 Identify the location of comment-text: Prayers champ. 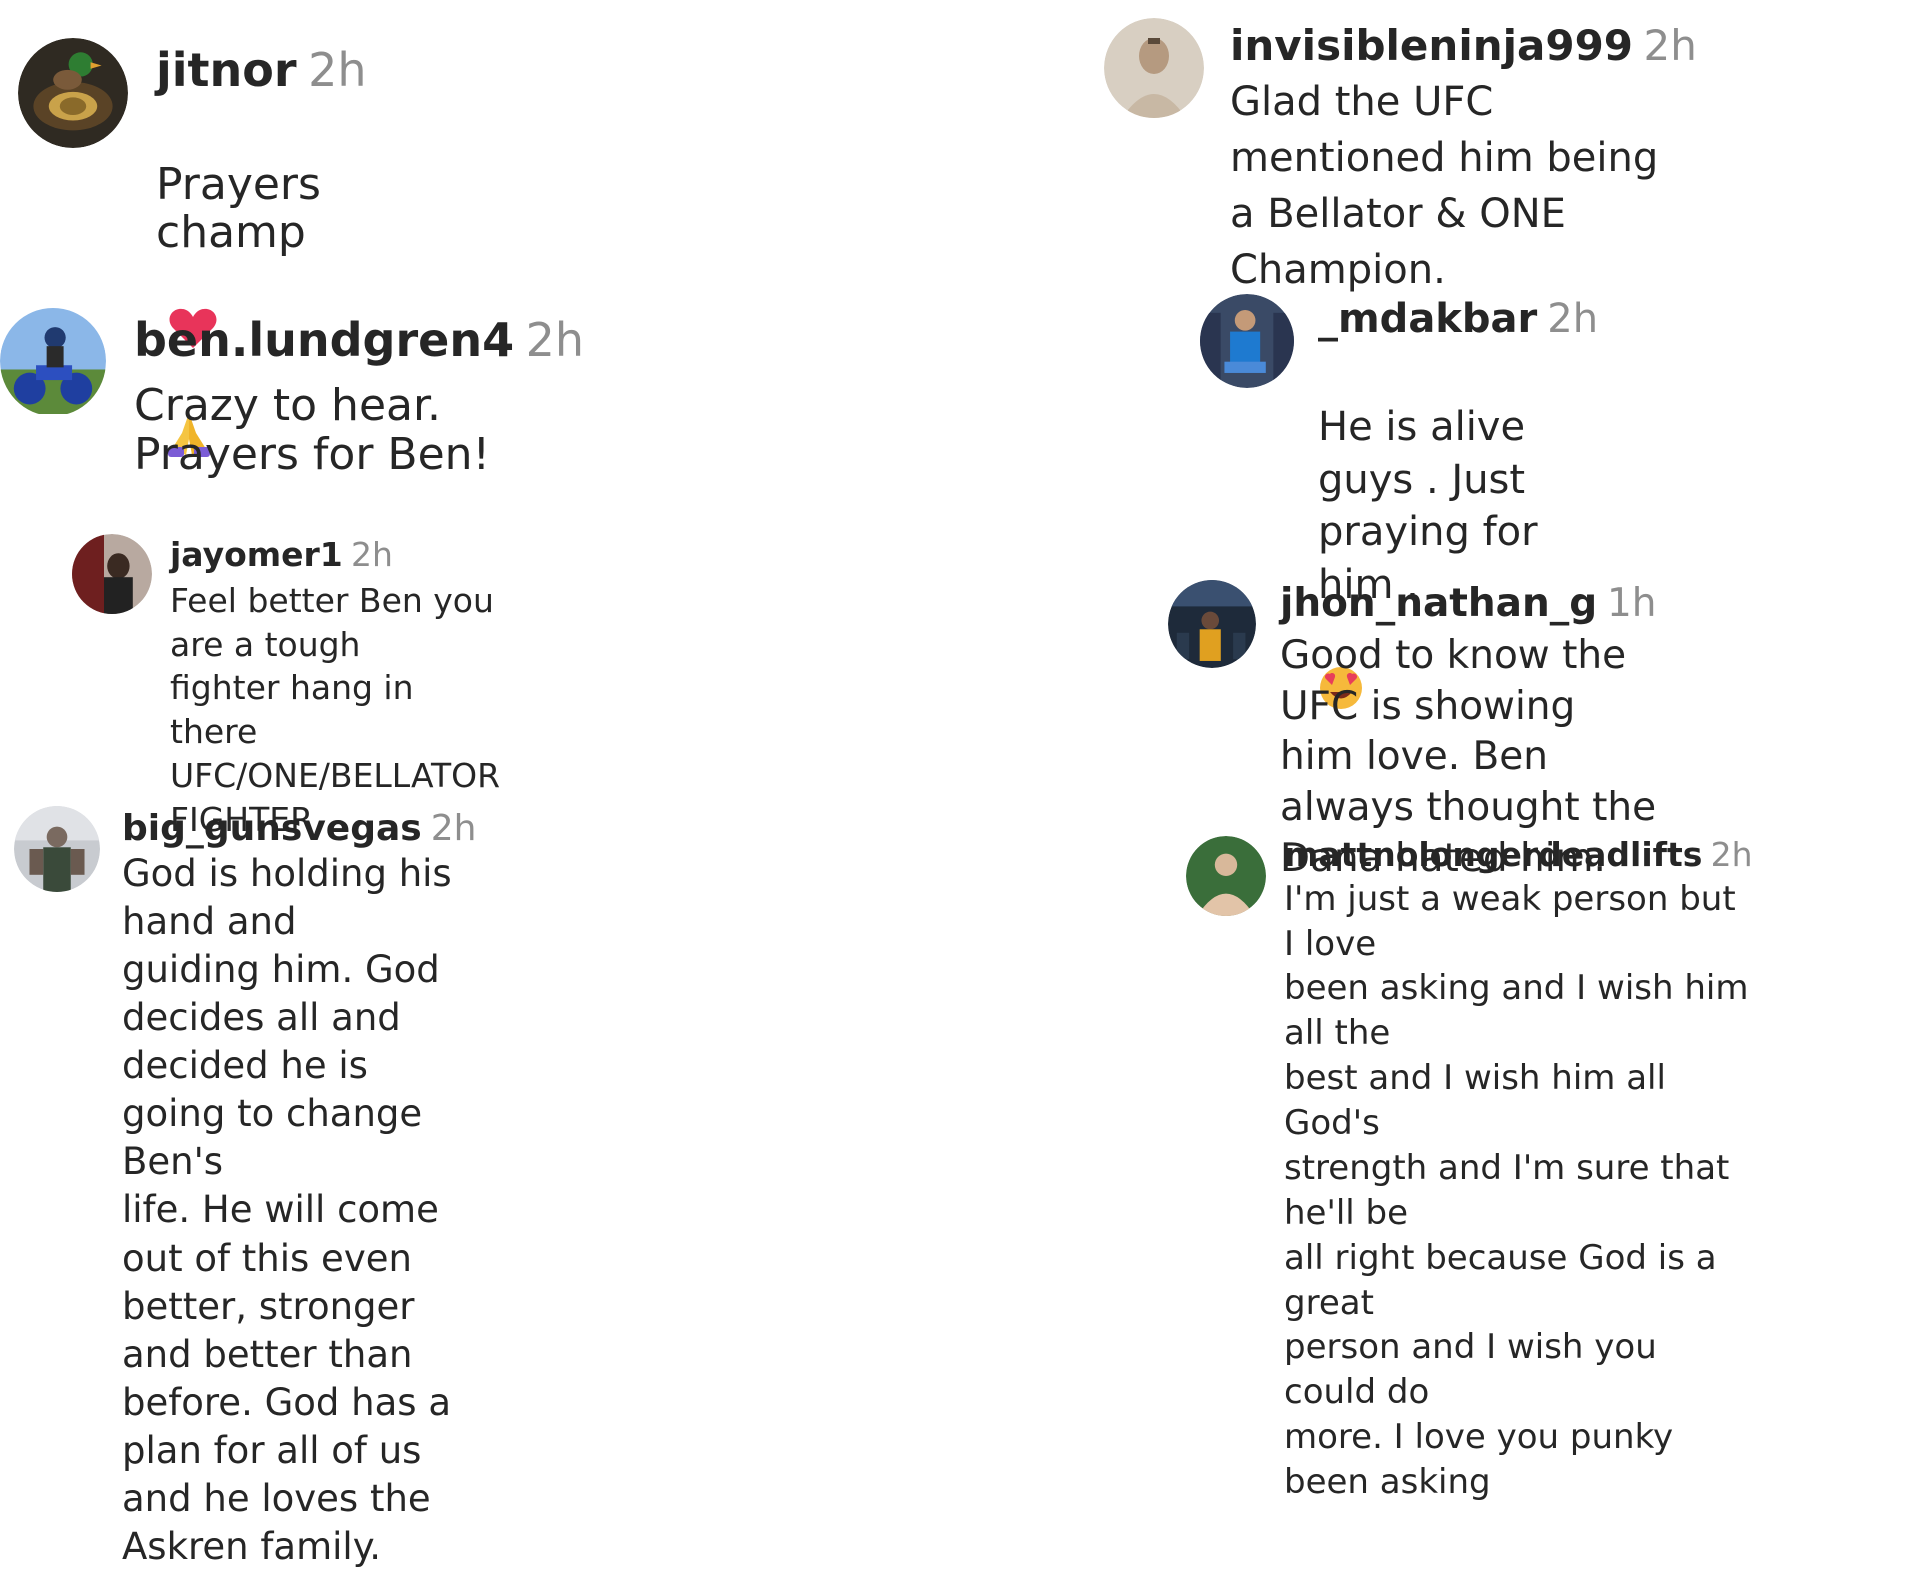
(238, 208).